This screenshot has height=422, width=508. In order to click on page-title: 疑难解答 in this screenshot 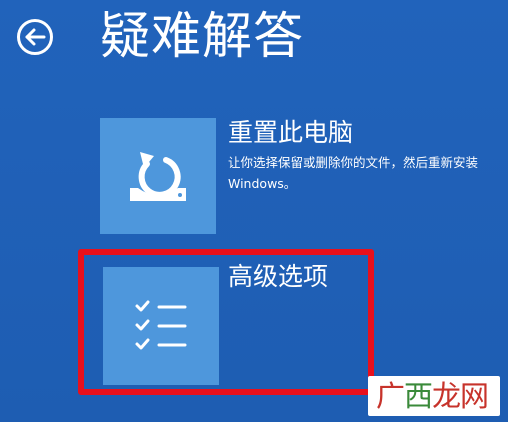, I will do `click(202, 36)`.